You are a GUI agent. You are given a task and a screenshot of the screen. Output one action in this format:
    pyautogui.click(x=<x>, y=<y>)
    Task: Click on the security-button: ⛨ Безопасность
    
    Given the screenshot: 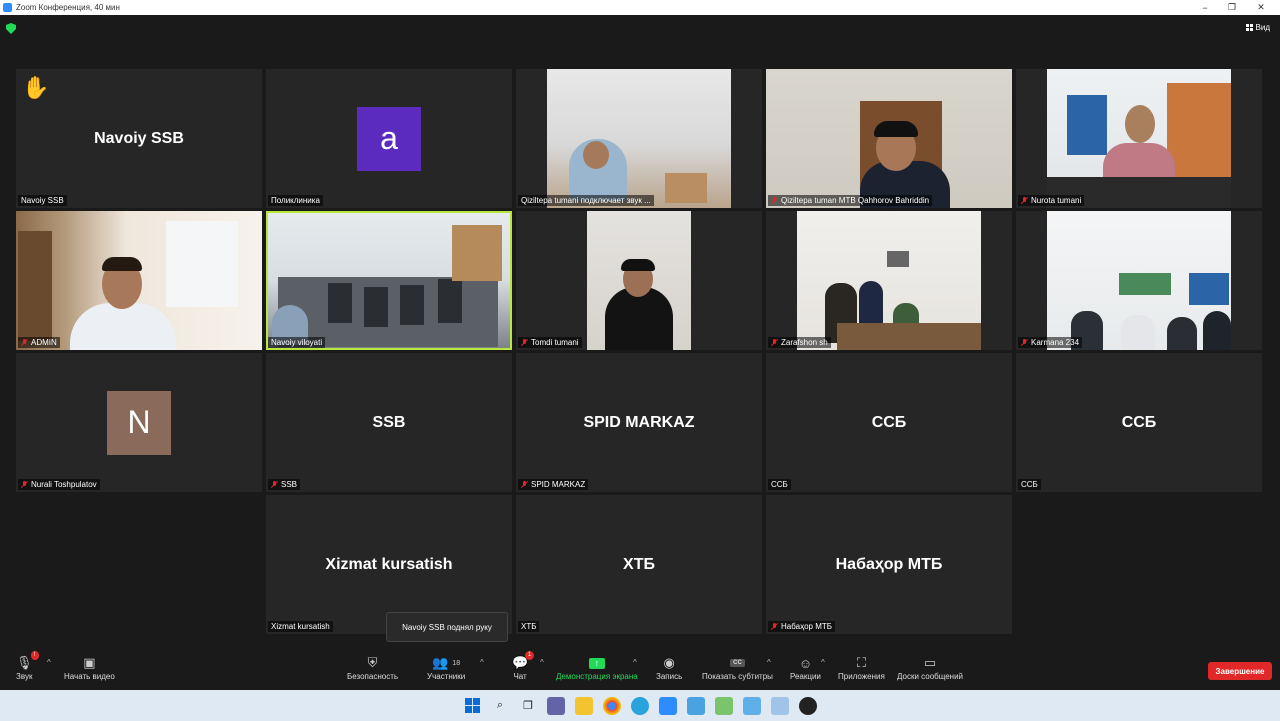 What is the action you would take?
    pyautogui.click(x=372, y=667)
    